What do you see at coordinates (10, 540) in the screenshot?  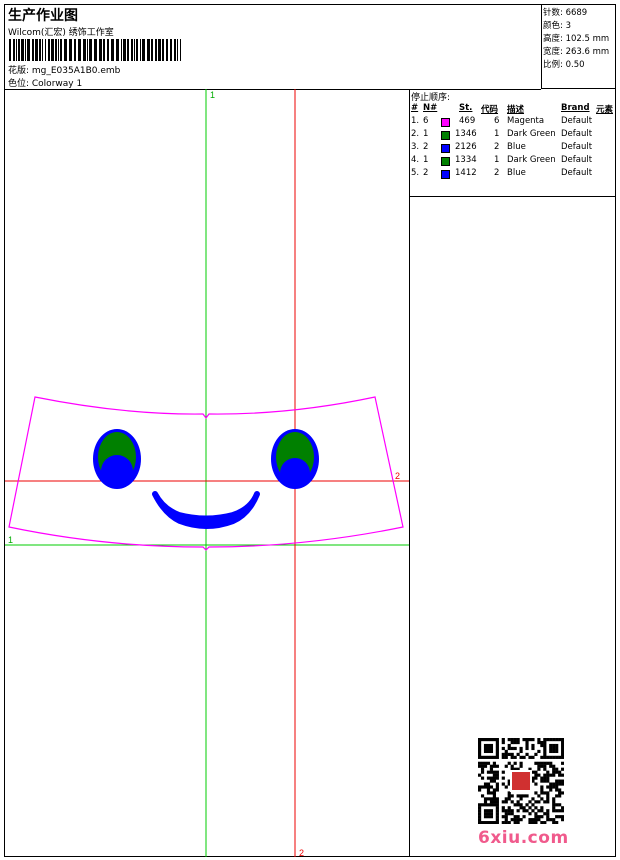 I see `green-guide-left-label: 1` at bounding box center [10, 540].